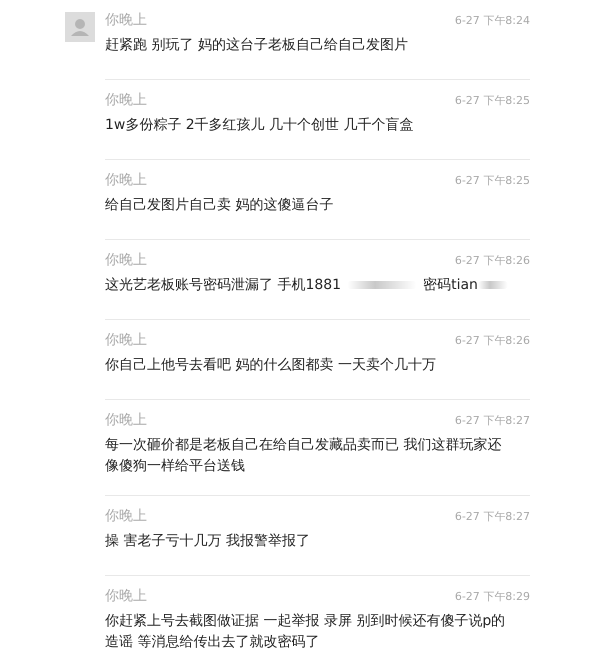 This screenshot has width=600, height=666. What do you see at coordinates (259, 125) in the screenshot?
I see `comment-text: 1w多份粽子 2千多红孩儿 几十个创世 几千个盲盒` at bounding box center [259, 125].